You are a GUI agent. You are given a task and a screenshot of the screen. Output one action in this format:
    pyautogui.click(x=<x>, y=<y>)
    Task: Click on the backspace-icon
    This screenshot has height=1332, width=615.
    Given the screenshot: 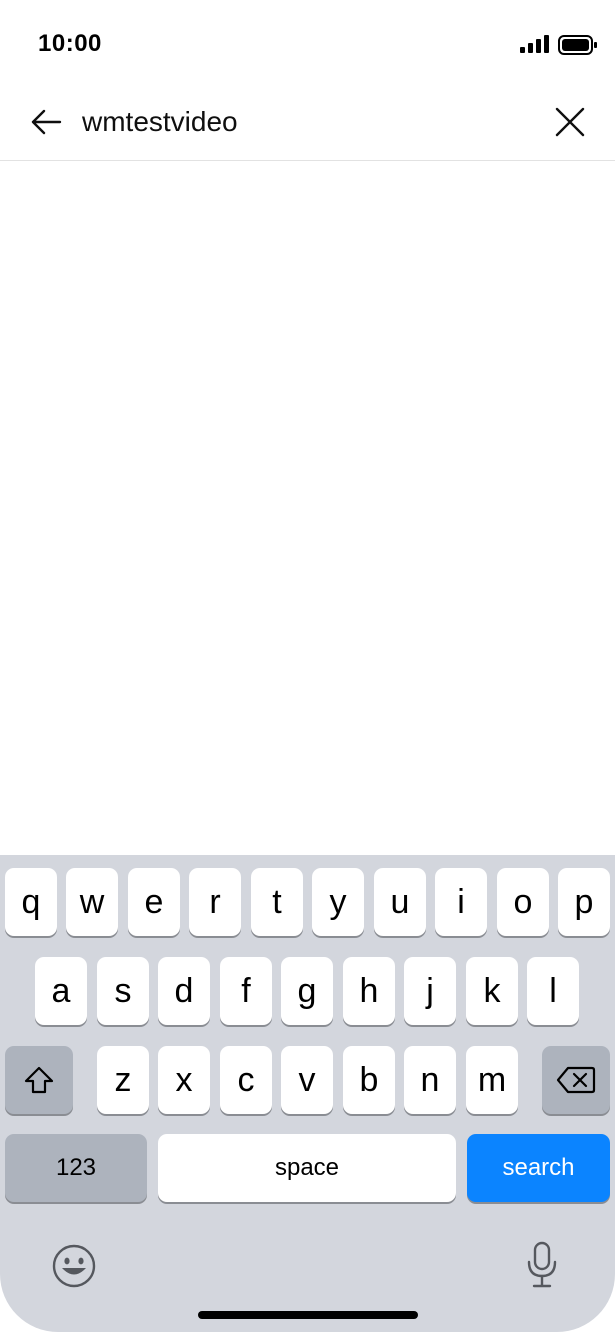 What is the action you would take?
    pyautogui.click(x=576, y=1080)
    